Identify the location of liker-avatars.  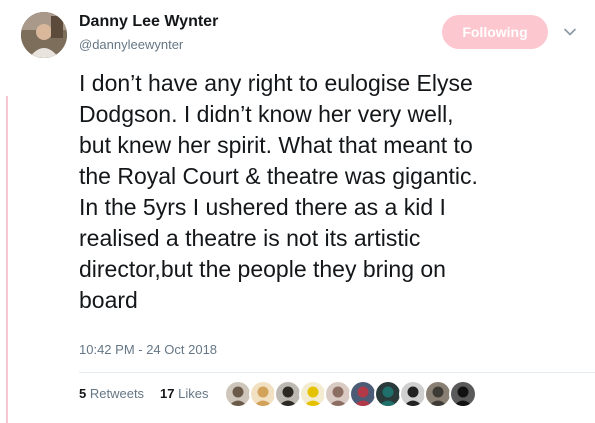
(350, 394).